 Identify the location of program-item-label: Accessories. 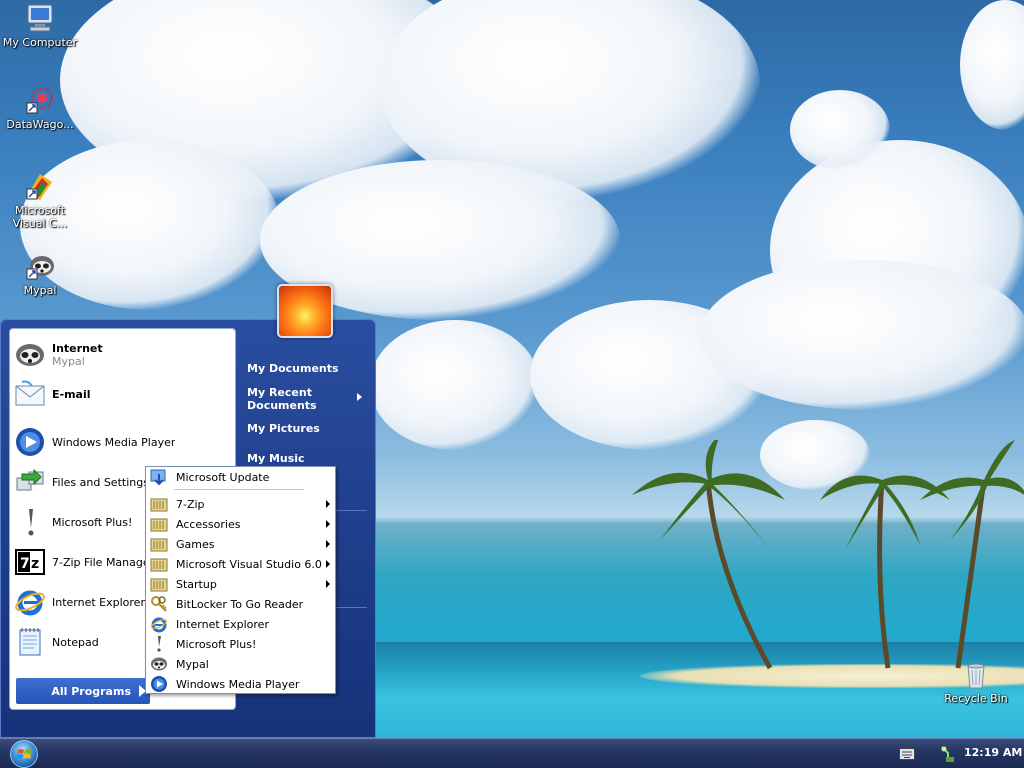
(208, 524).